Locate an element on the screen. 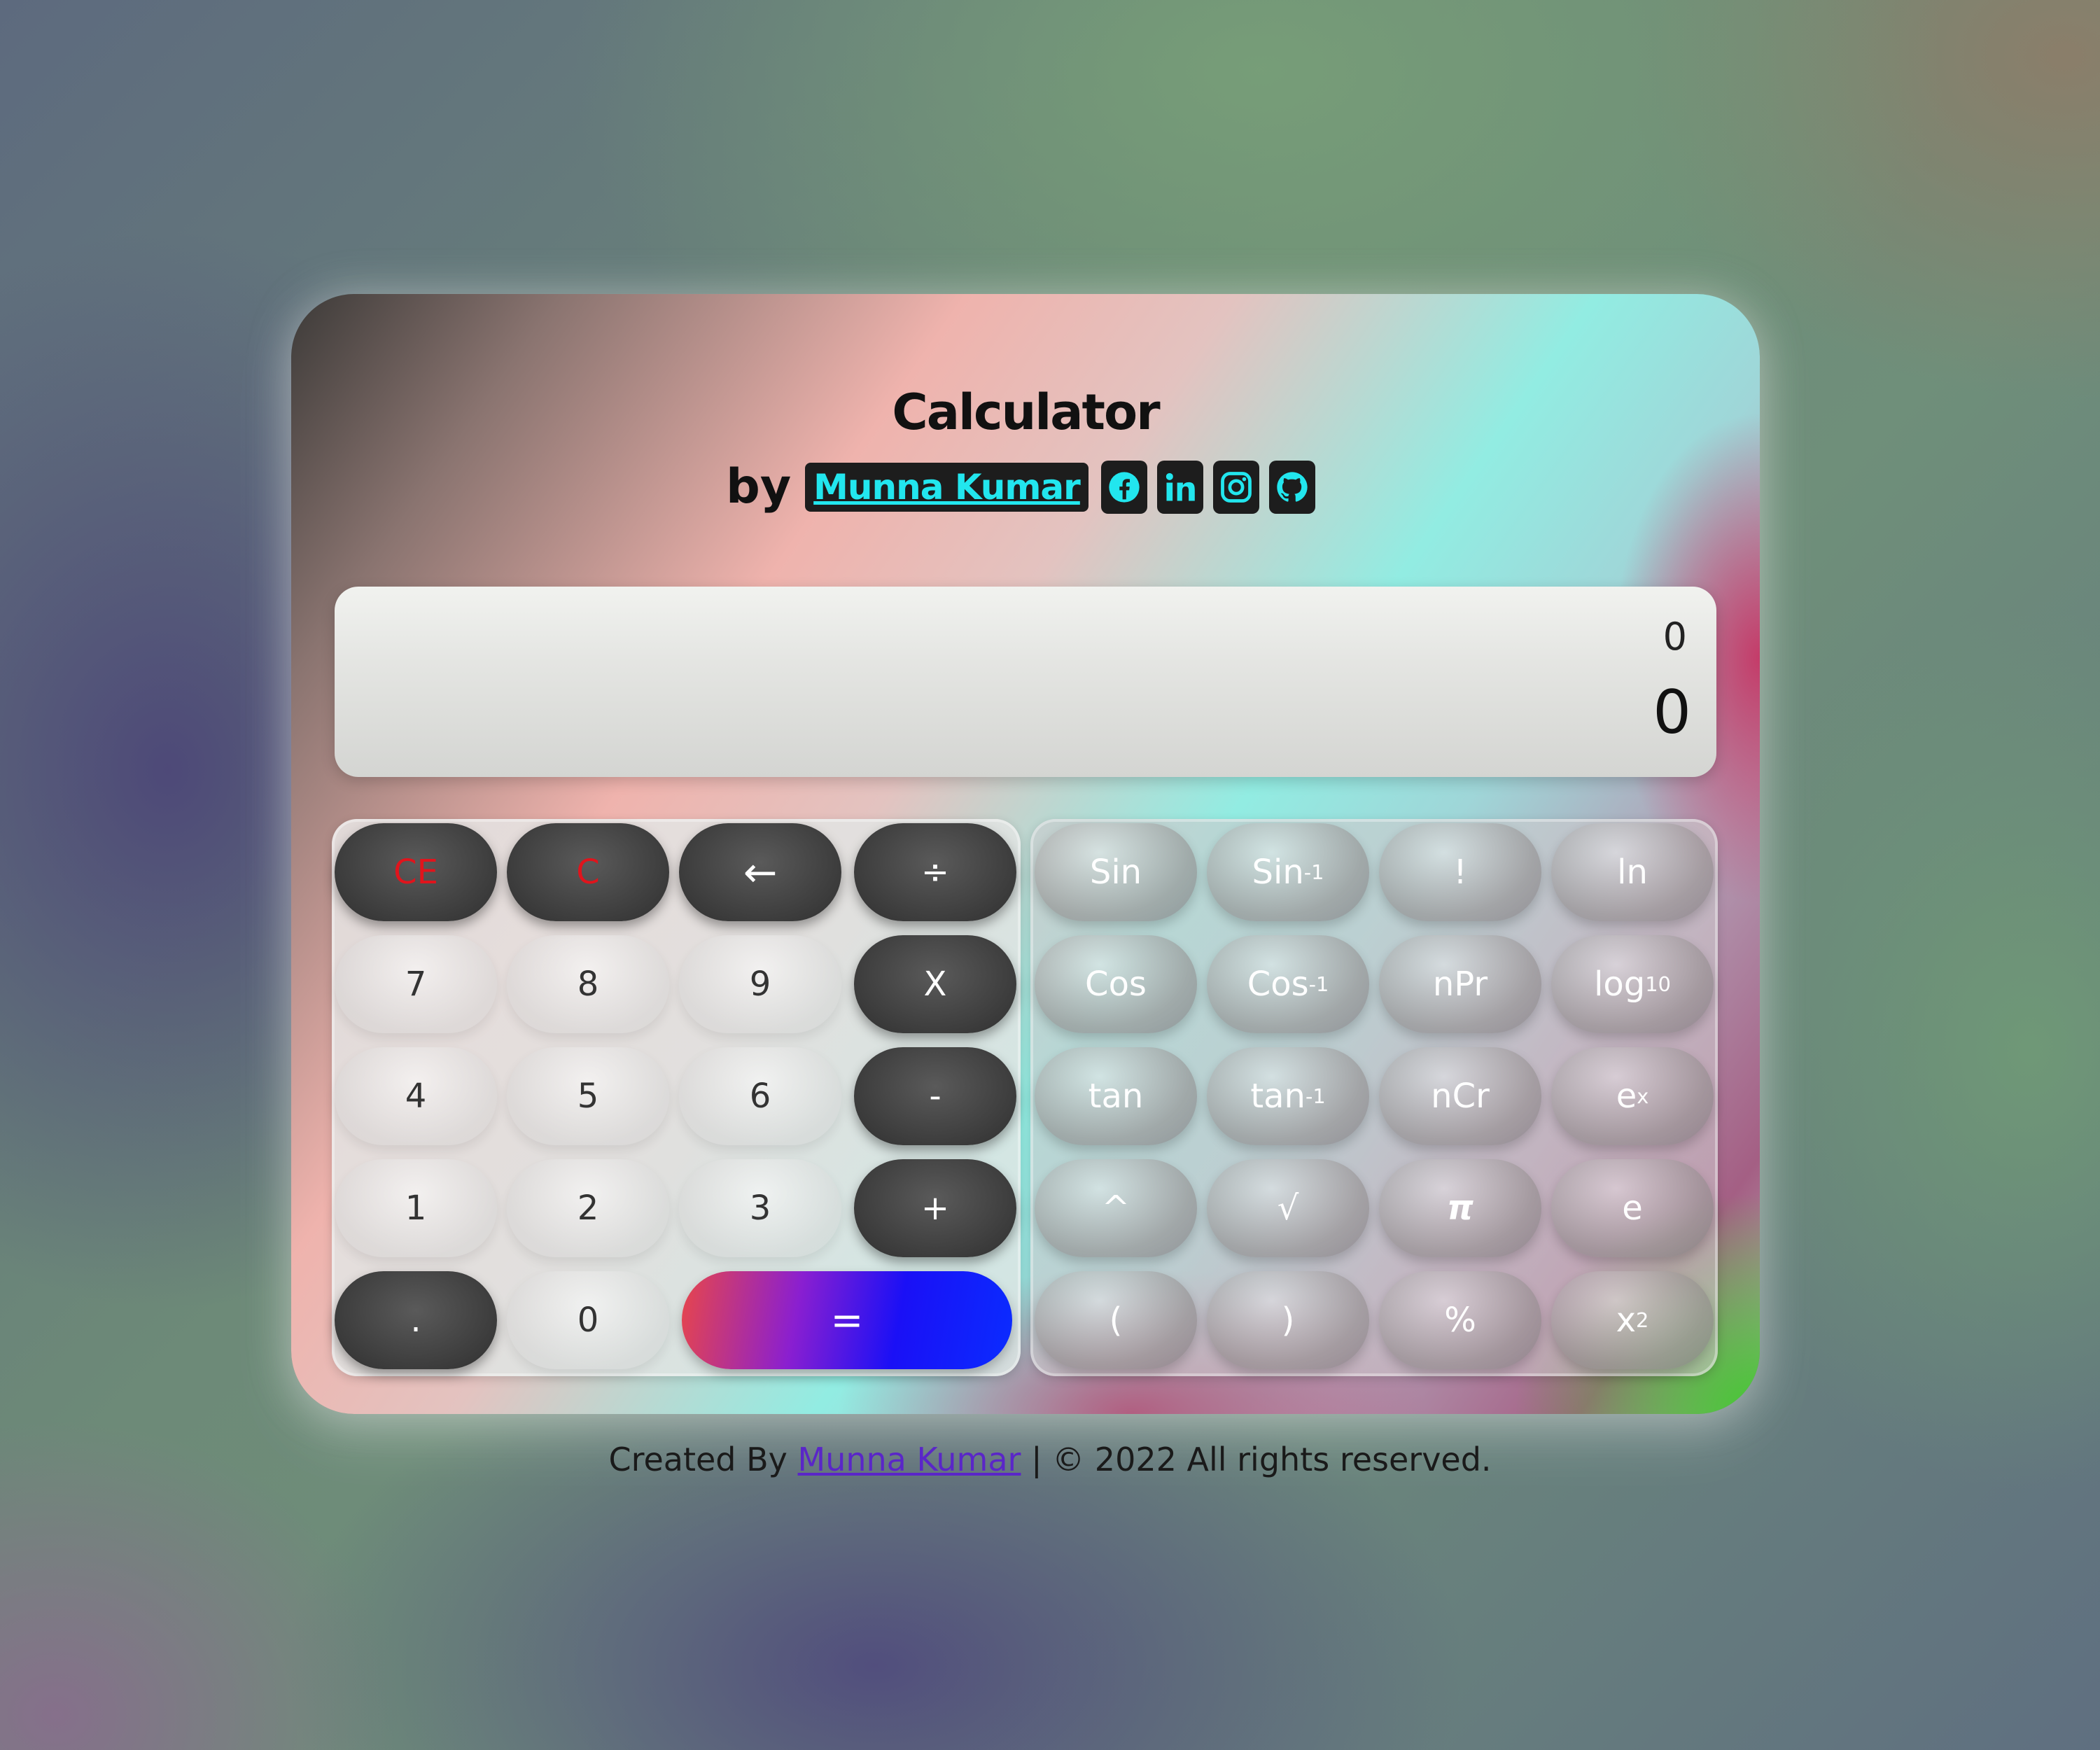 The height and width of the screenshot is (1750, 2100). previous-expression: 0 is located at coordinates (1674, 637).